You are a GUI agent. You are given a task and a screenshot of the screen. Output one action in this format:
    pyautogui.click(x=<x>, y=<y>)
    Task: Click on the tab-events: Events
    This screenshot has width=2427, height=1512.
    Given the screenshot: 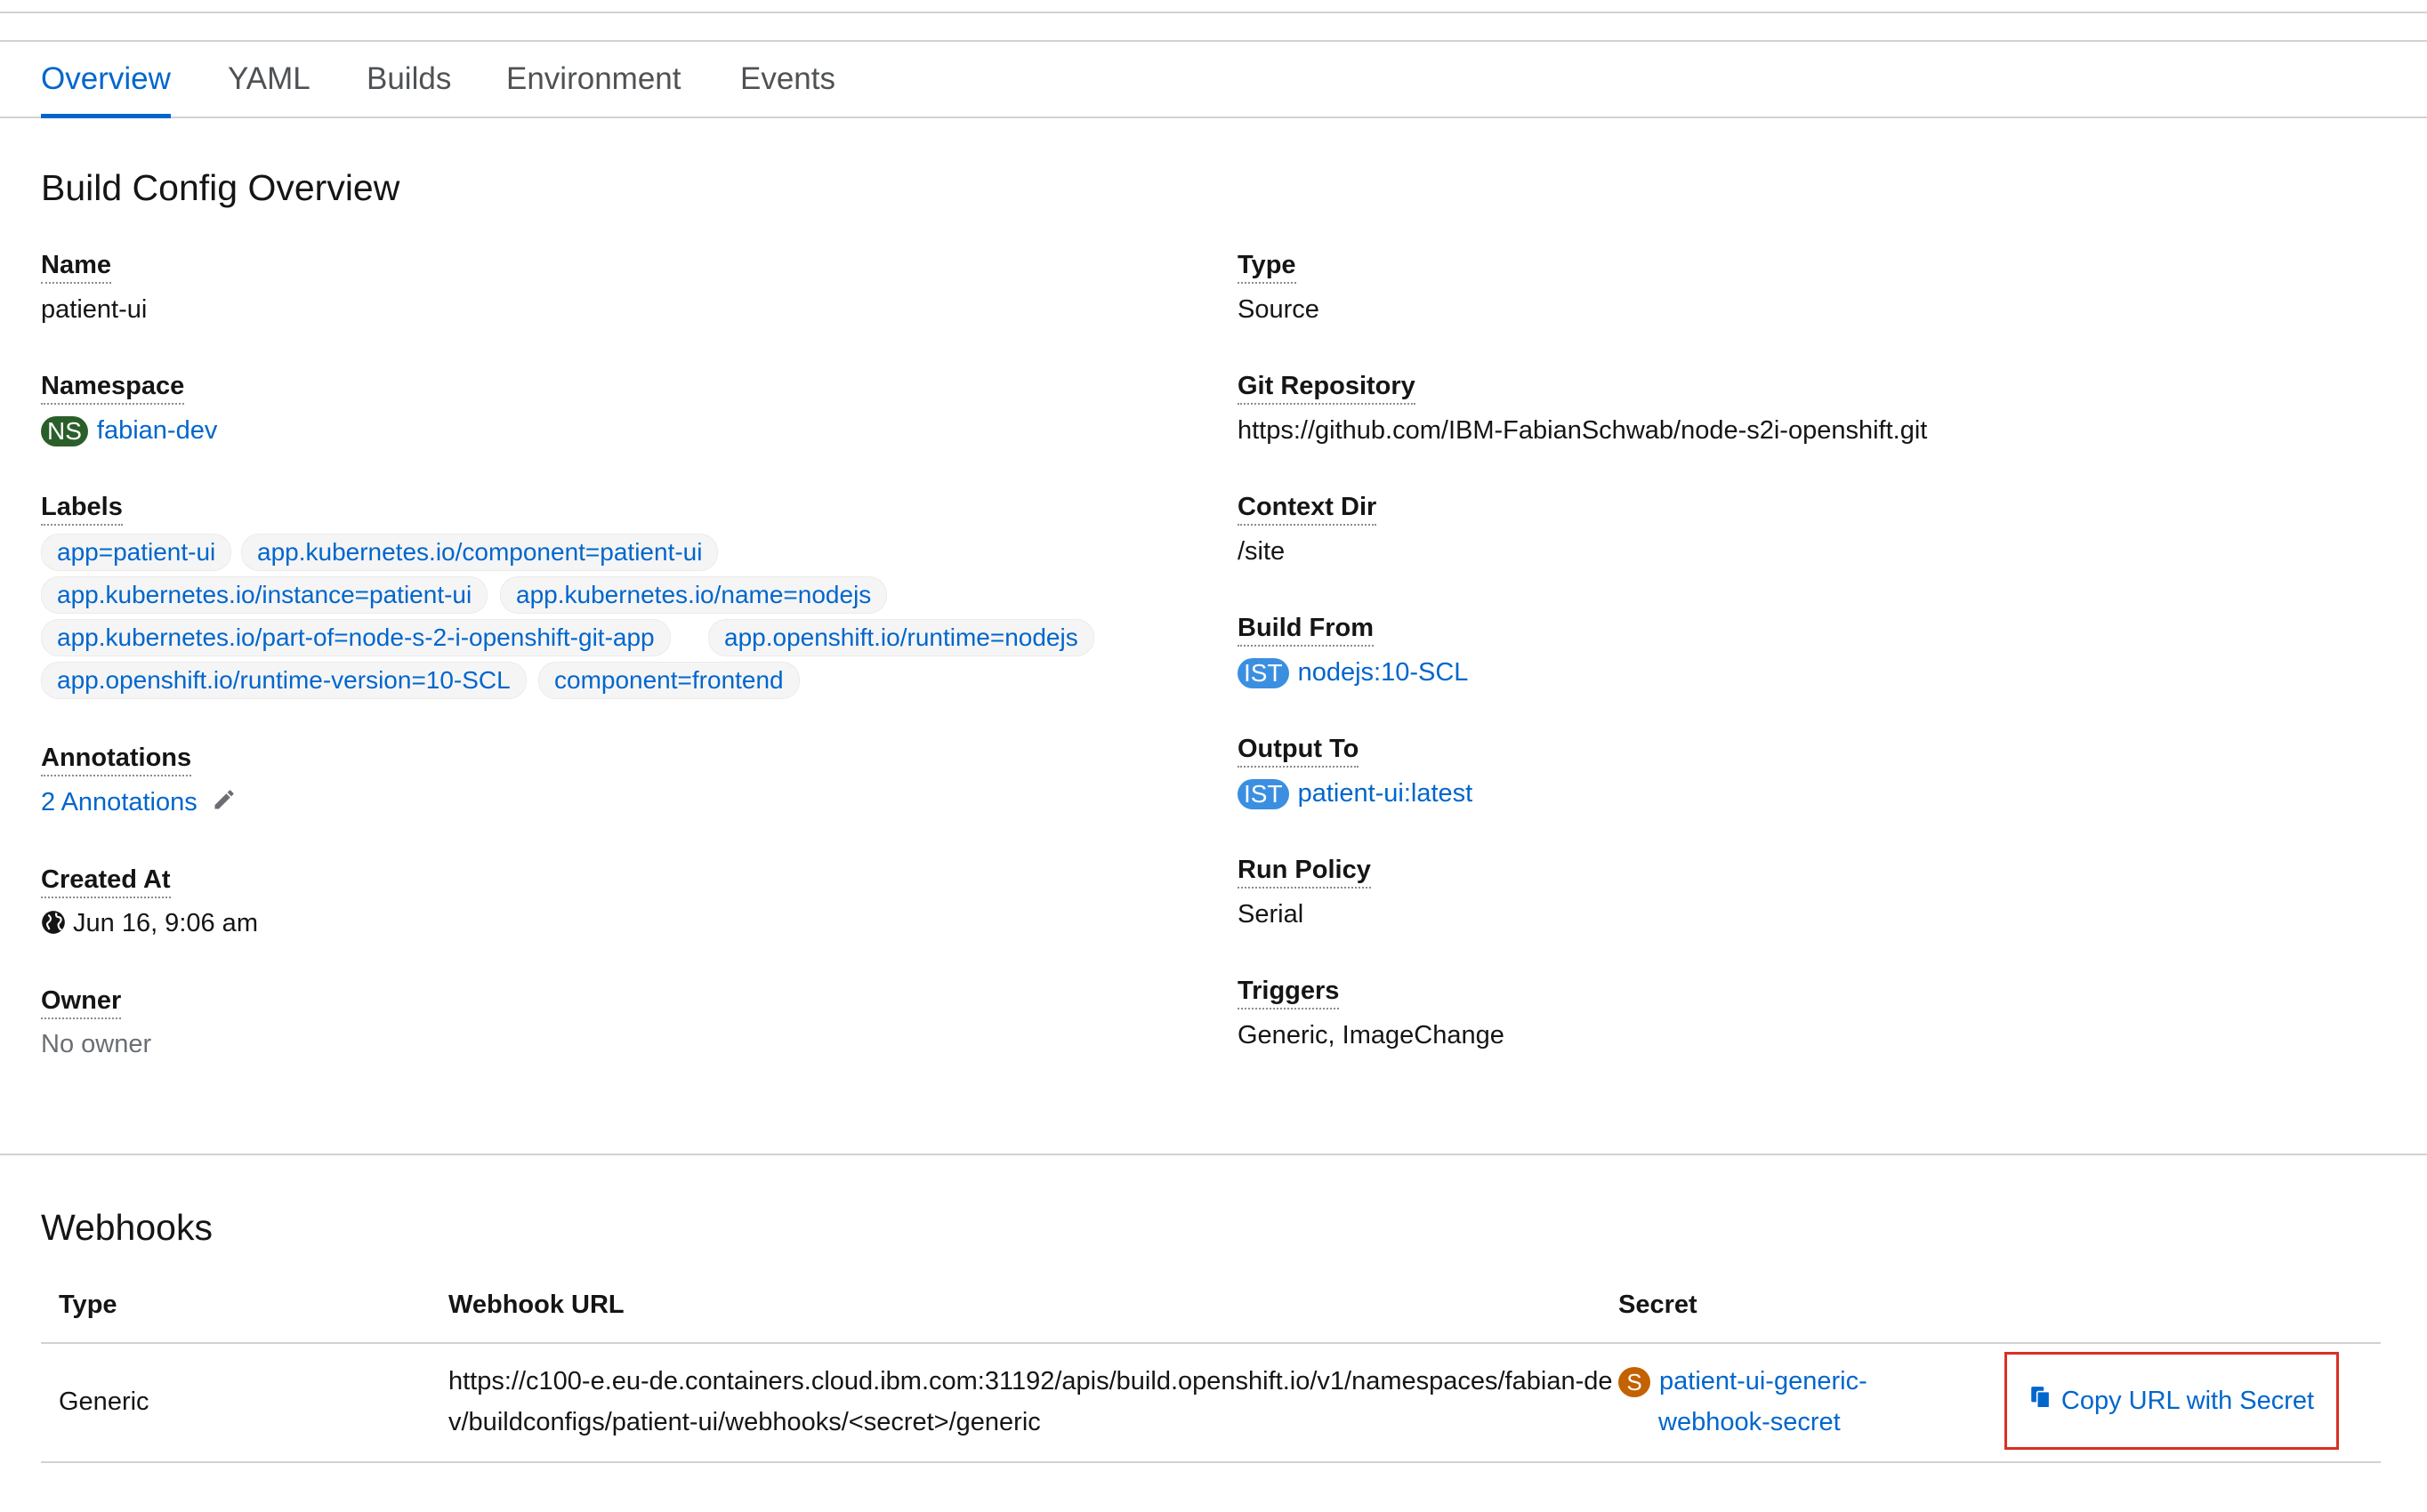 What is the action you would take?
    pyautogui.click(x=788, y=80)
    